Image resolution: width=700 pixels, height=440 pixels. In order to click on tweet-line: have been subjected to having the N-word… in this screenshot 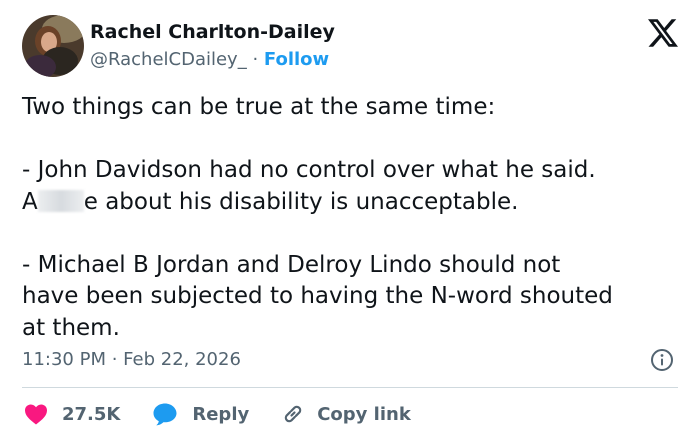, I will do `click(317, 296)`.